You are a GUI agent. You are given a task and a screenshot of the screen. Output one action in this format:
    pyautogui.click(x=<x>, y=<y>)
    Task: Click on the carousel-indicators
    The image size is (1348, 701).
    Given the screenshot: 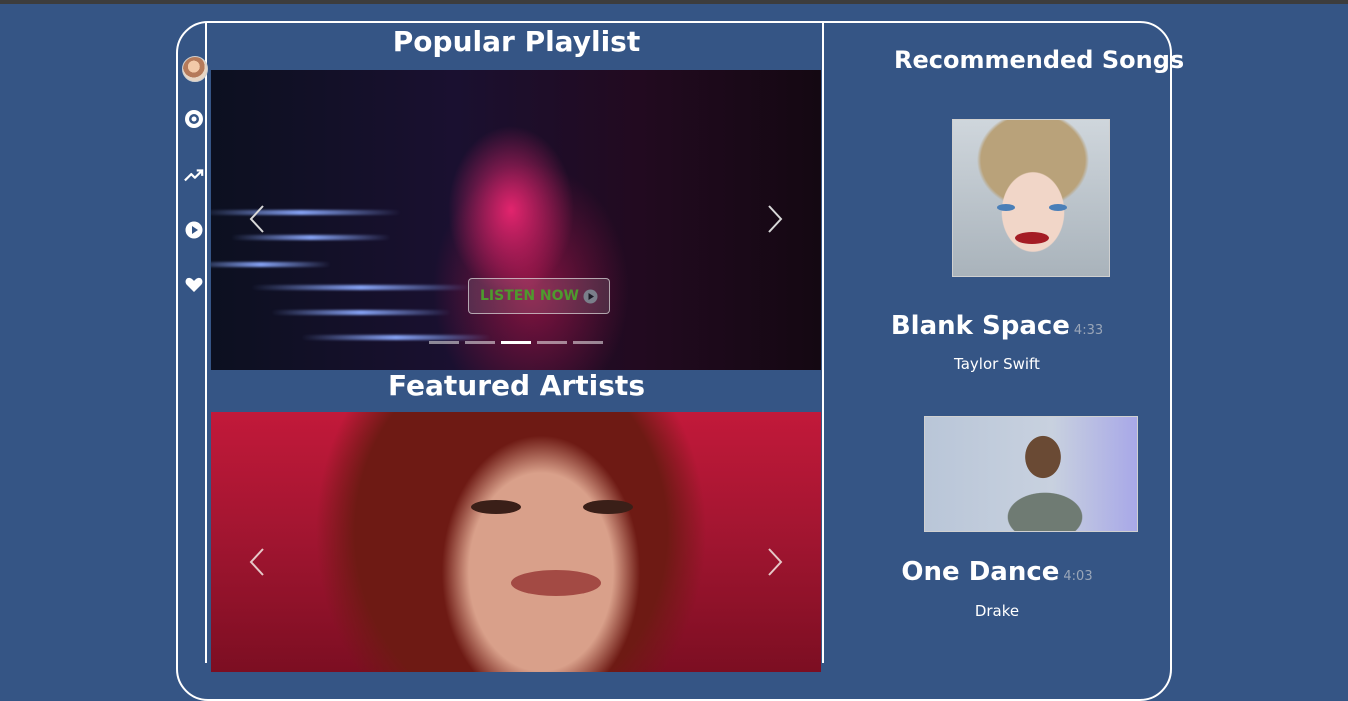 What is the action you would take?
    pyautogui.click(x=516, y=342)
    